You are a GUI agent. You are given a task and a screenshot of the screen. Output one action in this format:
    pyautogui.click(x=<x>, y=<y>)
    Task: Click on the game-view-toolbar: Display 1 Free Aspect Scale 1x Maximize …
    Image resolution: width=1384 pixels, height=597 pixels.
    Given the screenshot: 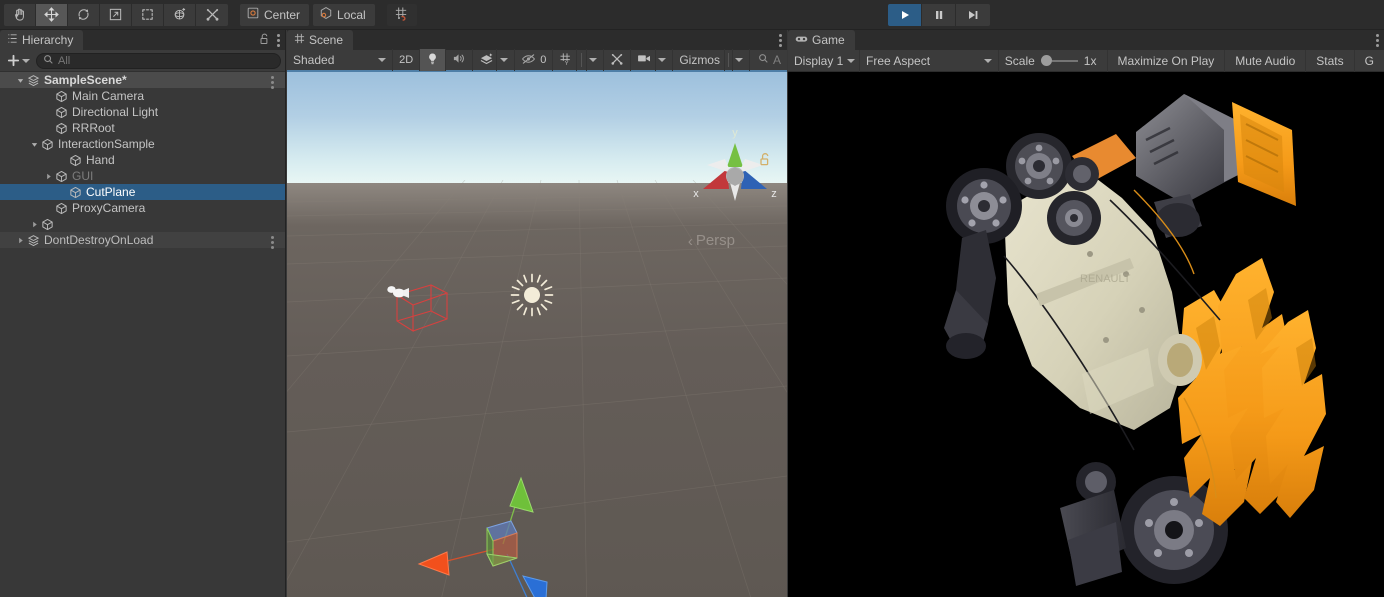 What is the action you would take?
    pyautogui.click(x=1086, y=60)
    